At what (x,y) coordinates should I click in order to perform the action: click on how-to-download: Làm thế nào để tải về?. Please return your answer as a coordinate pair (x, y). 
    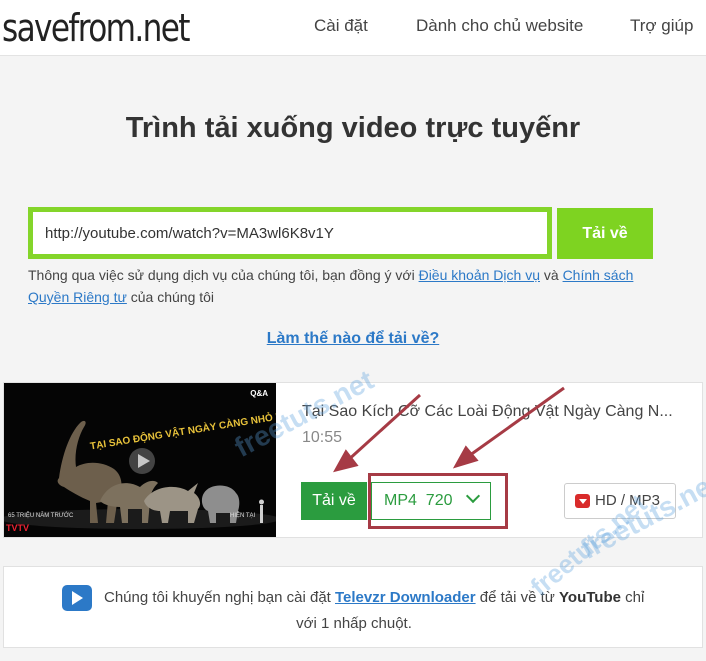
    Looking at the image, I should click on (353, 339).